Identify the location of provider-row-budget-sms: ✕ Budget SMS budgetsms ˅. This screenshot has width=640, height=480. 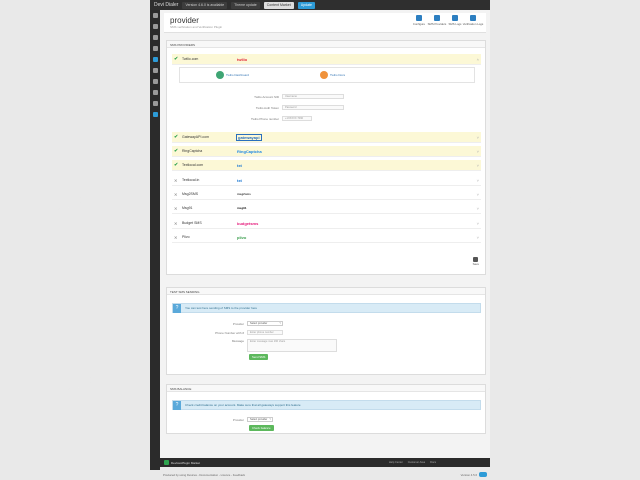
(326, 223).